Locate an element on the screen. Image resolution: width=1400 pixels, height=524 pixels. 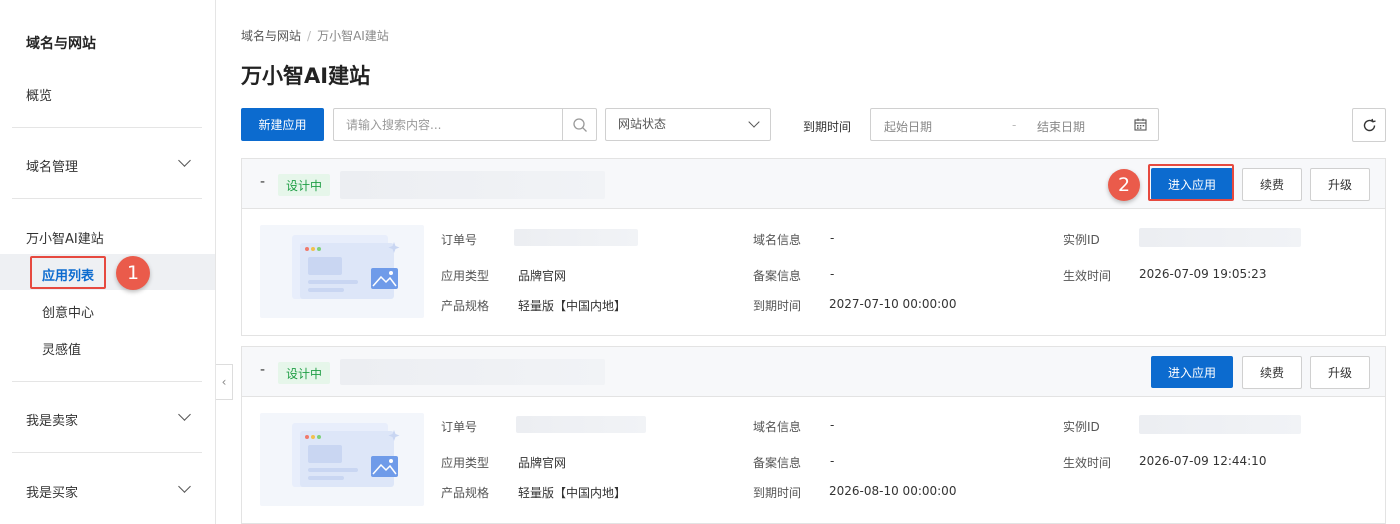
status-select: 网站状态 is located at coordinates (688, 124).